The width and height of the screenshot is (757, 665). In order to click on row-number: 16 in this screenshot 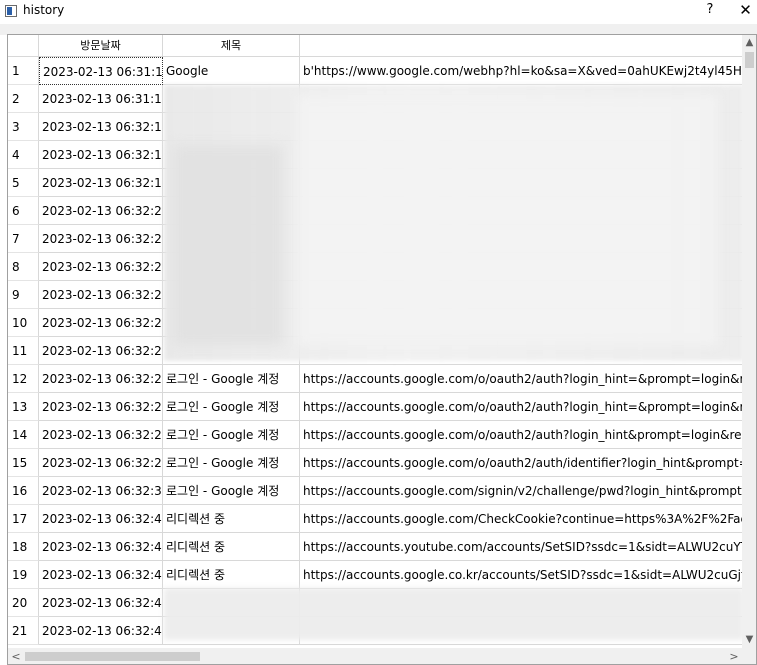, I will do `click(23, 491)`.